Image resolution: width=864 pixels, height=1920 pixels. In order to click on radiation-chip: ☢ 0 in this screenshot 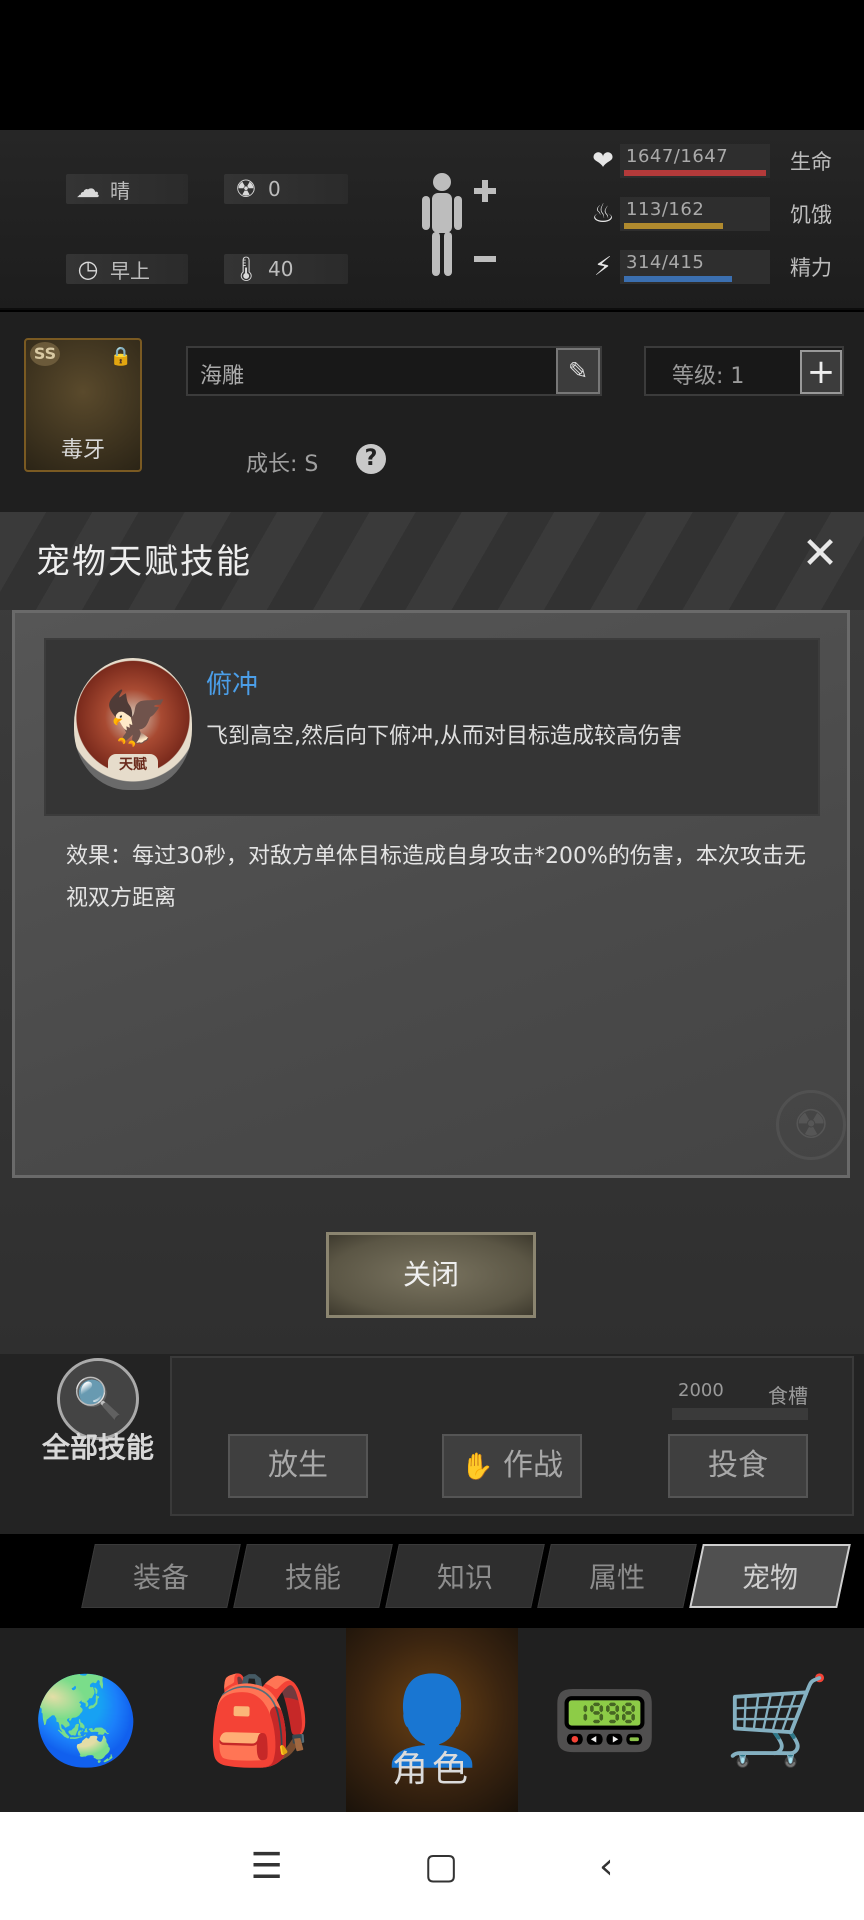, I will do `click(286, 189)`.